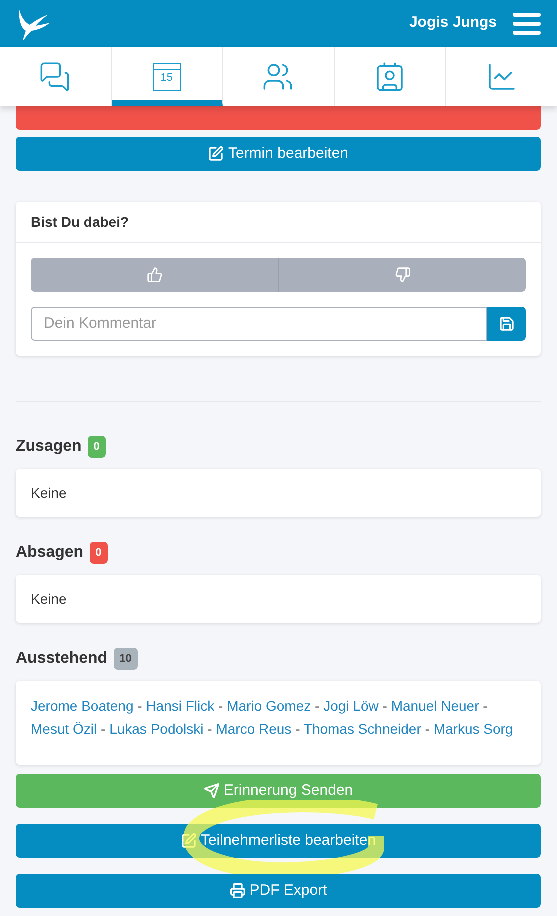 The width and height of the screenshot is (557, 916). Describe the element at coordinates (278, 118) in the screenshot. I see `delete-button` at that location.